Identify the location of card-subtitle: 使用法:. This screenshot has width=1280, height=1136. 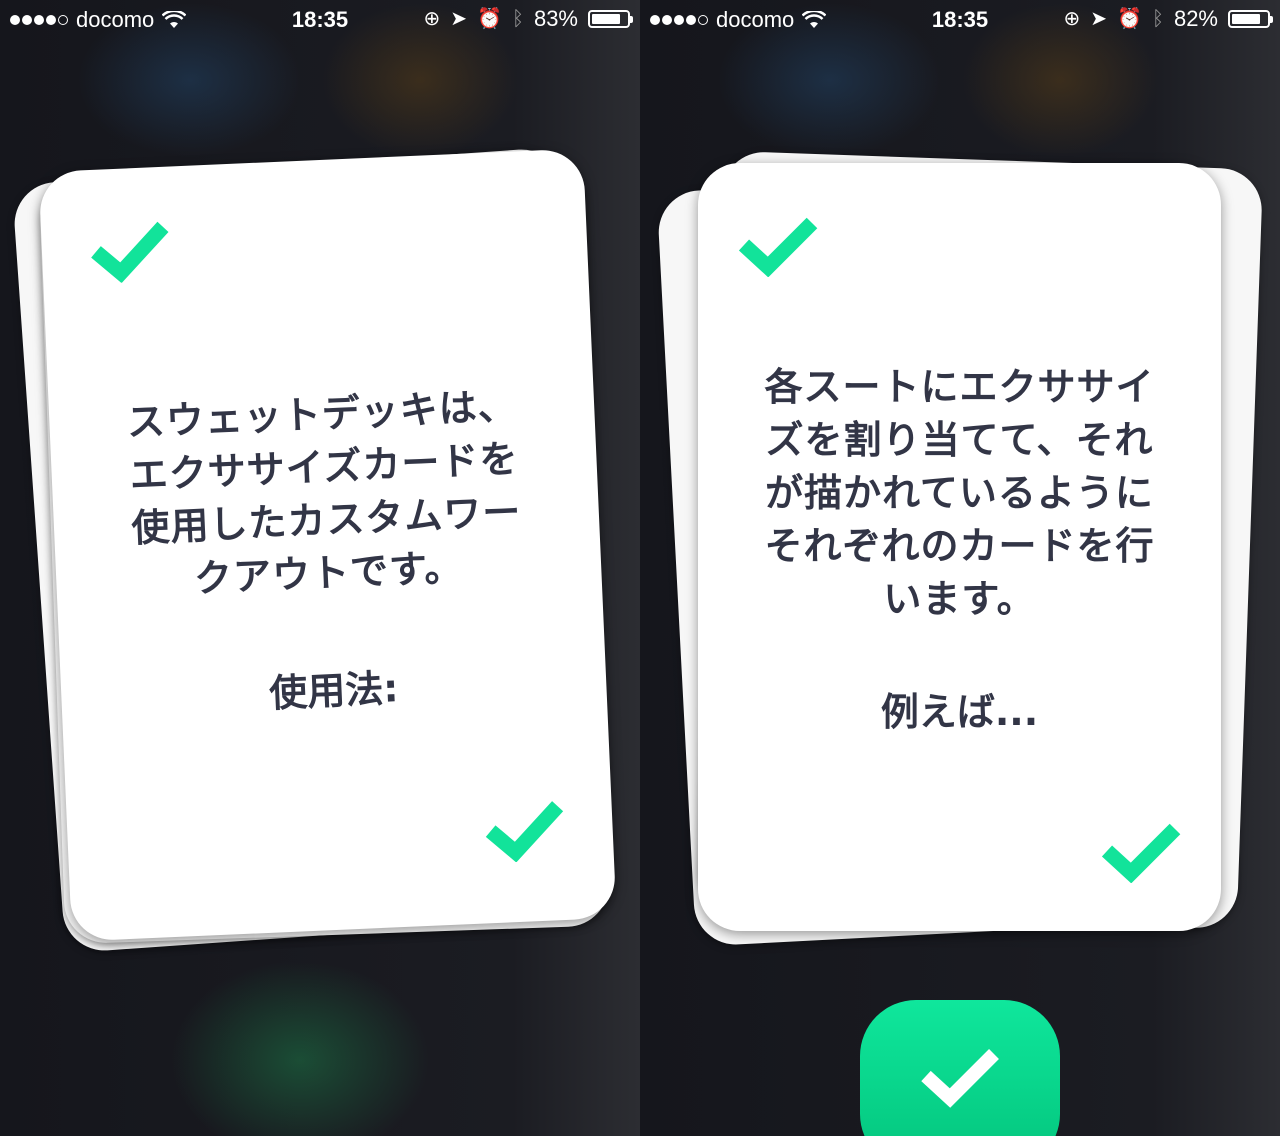
(334, 691).